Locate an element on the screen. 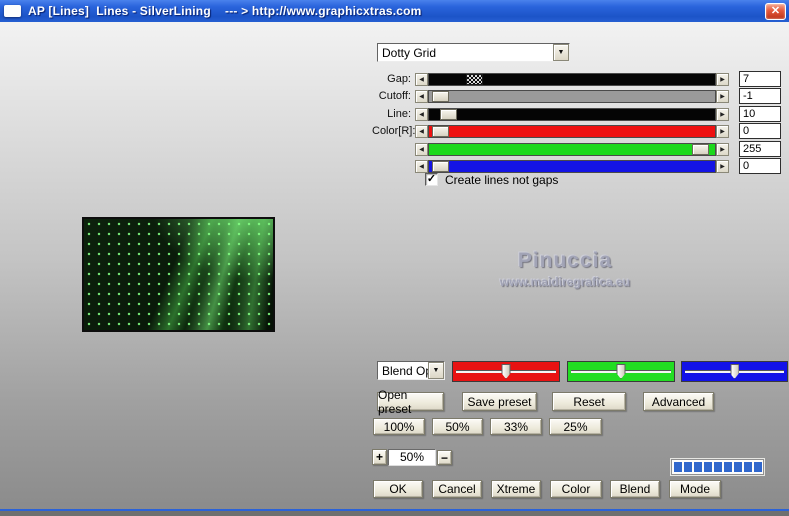  blue-channel-slider-thumb is located at coordinates (734, 371).